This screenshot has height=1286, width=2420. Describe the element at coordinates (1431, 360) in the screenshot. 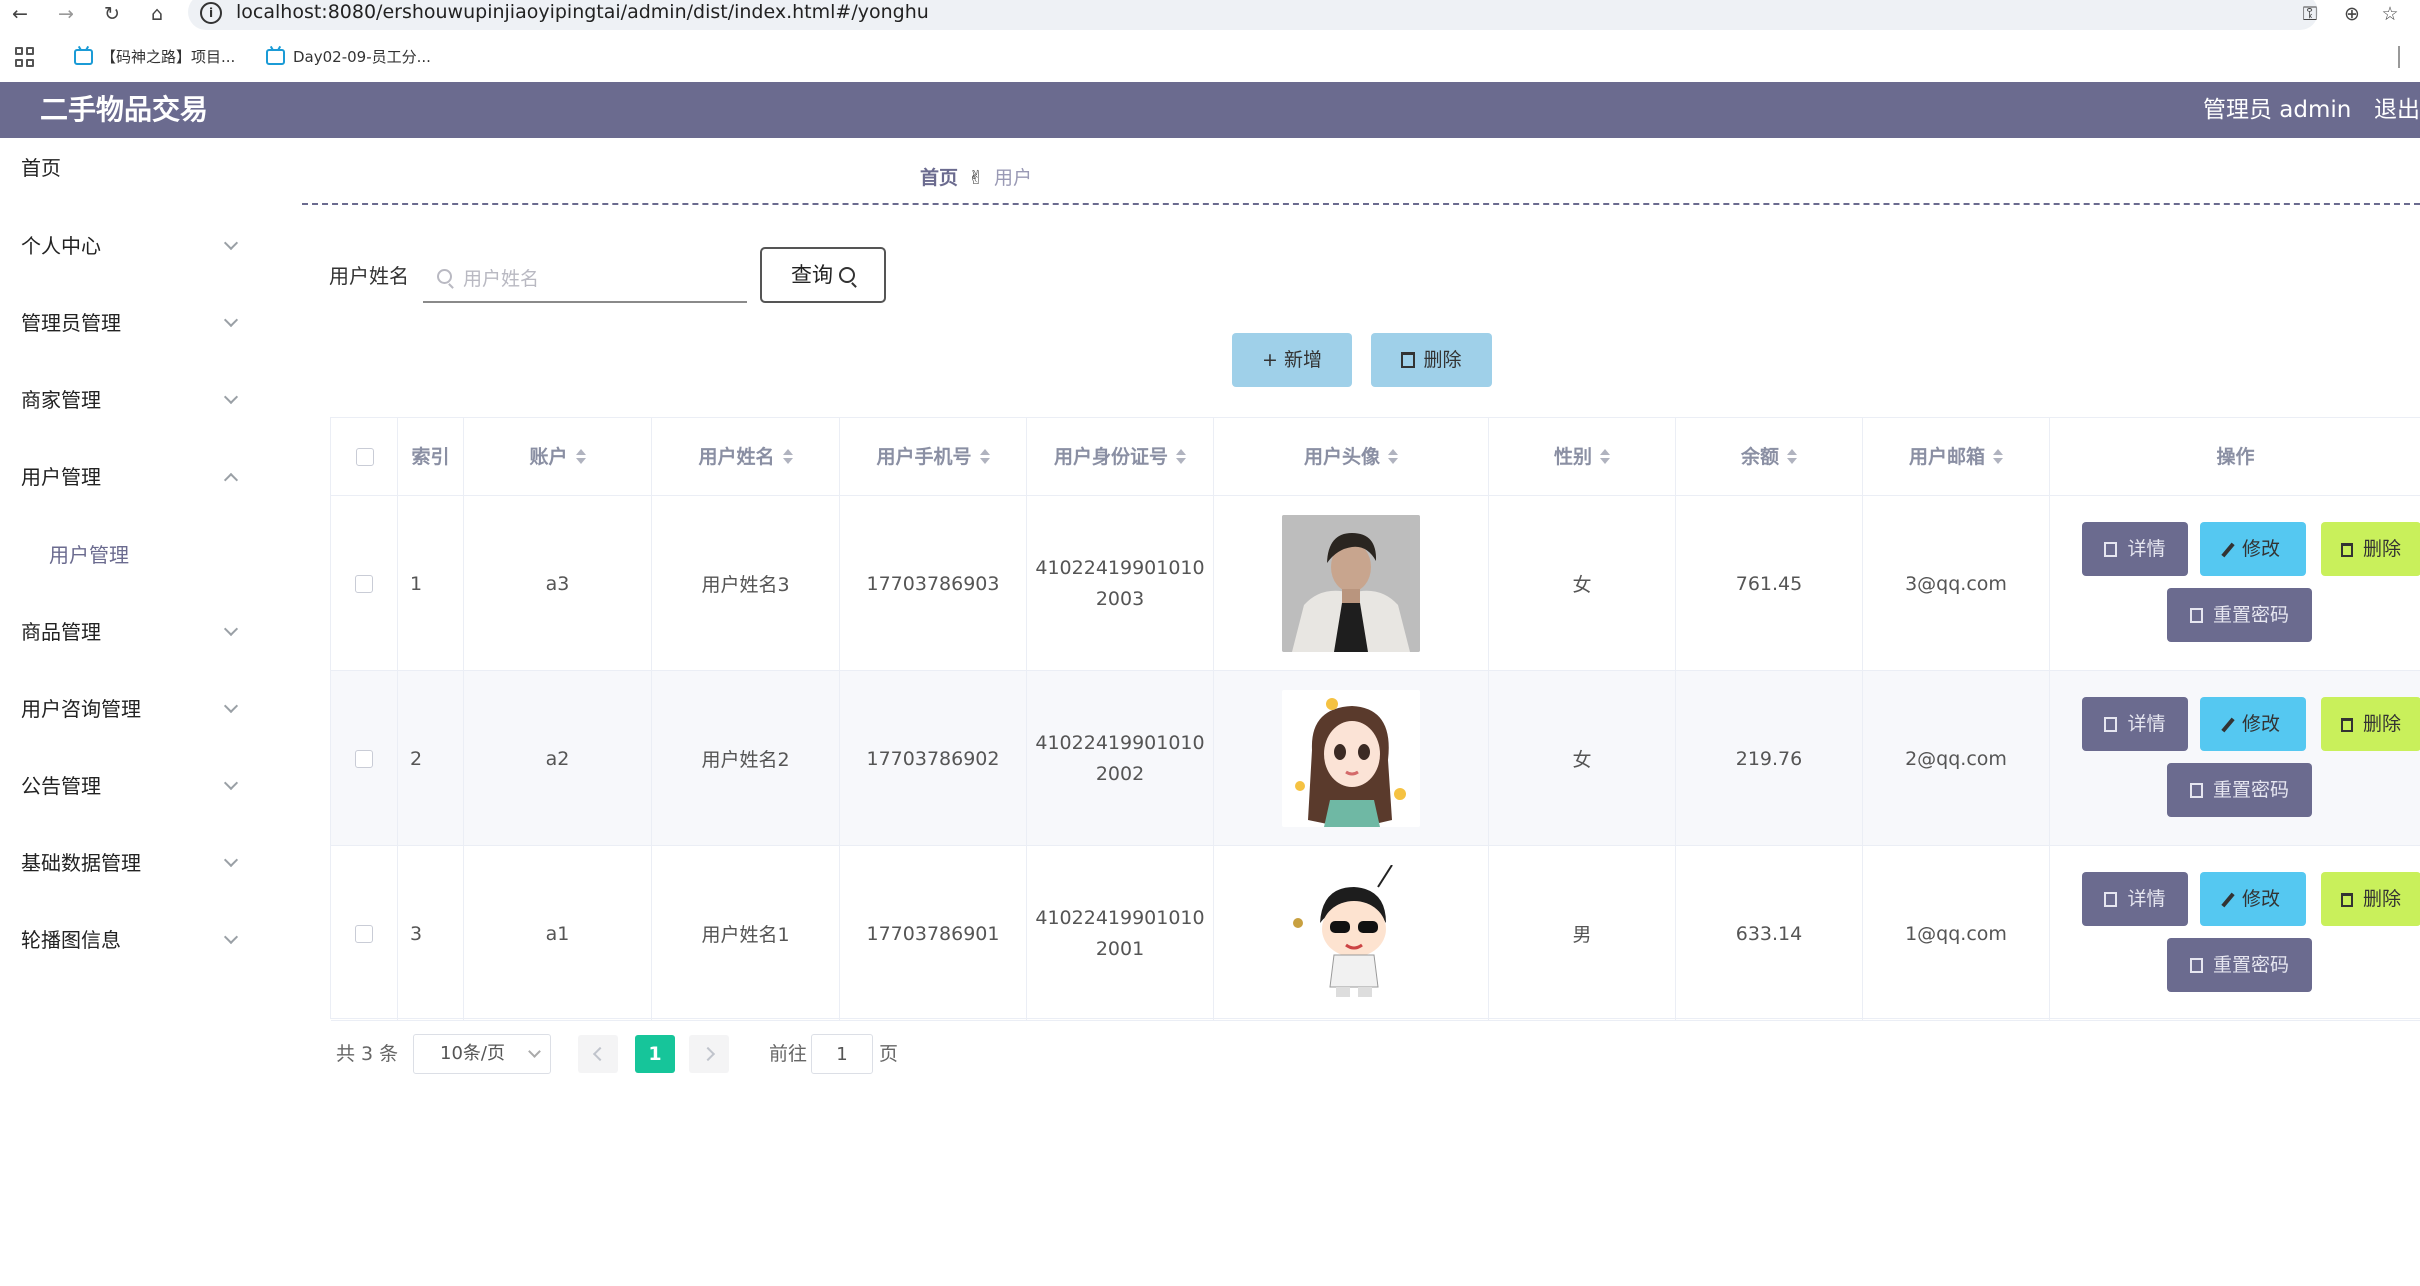

I see `batch-delete-button: 删除` at that location.